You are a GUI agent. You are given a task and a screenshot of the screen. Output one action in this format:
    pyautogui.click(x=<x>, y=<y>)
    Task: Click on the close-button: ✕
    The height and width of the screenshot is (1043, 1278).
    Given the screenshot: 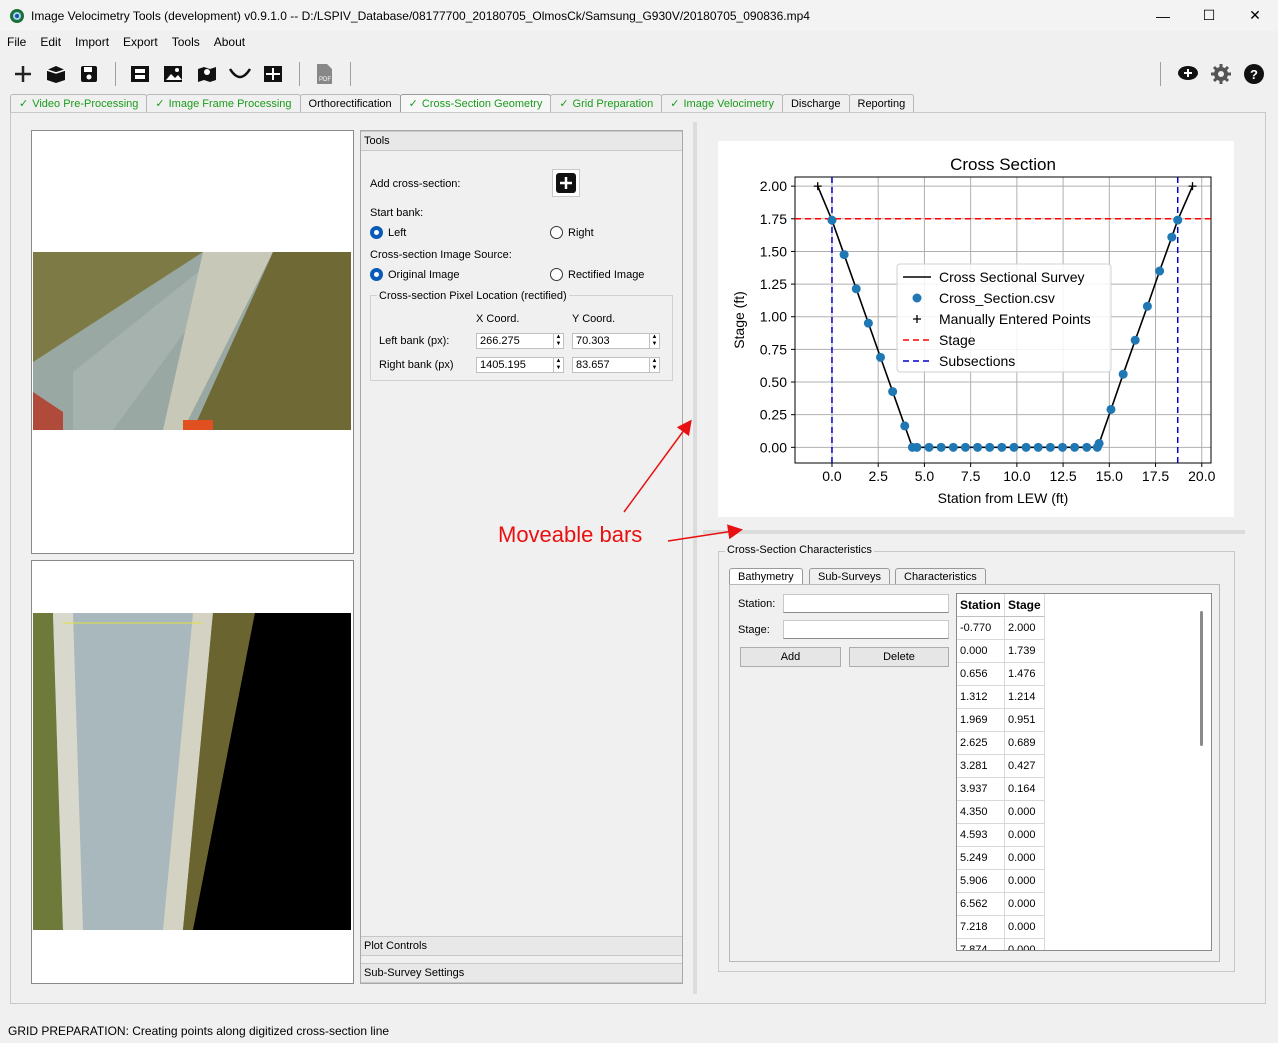 What is the action you would take?
    pyautogui.click(x=1255, y=15)
    